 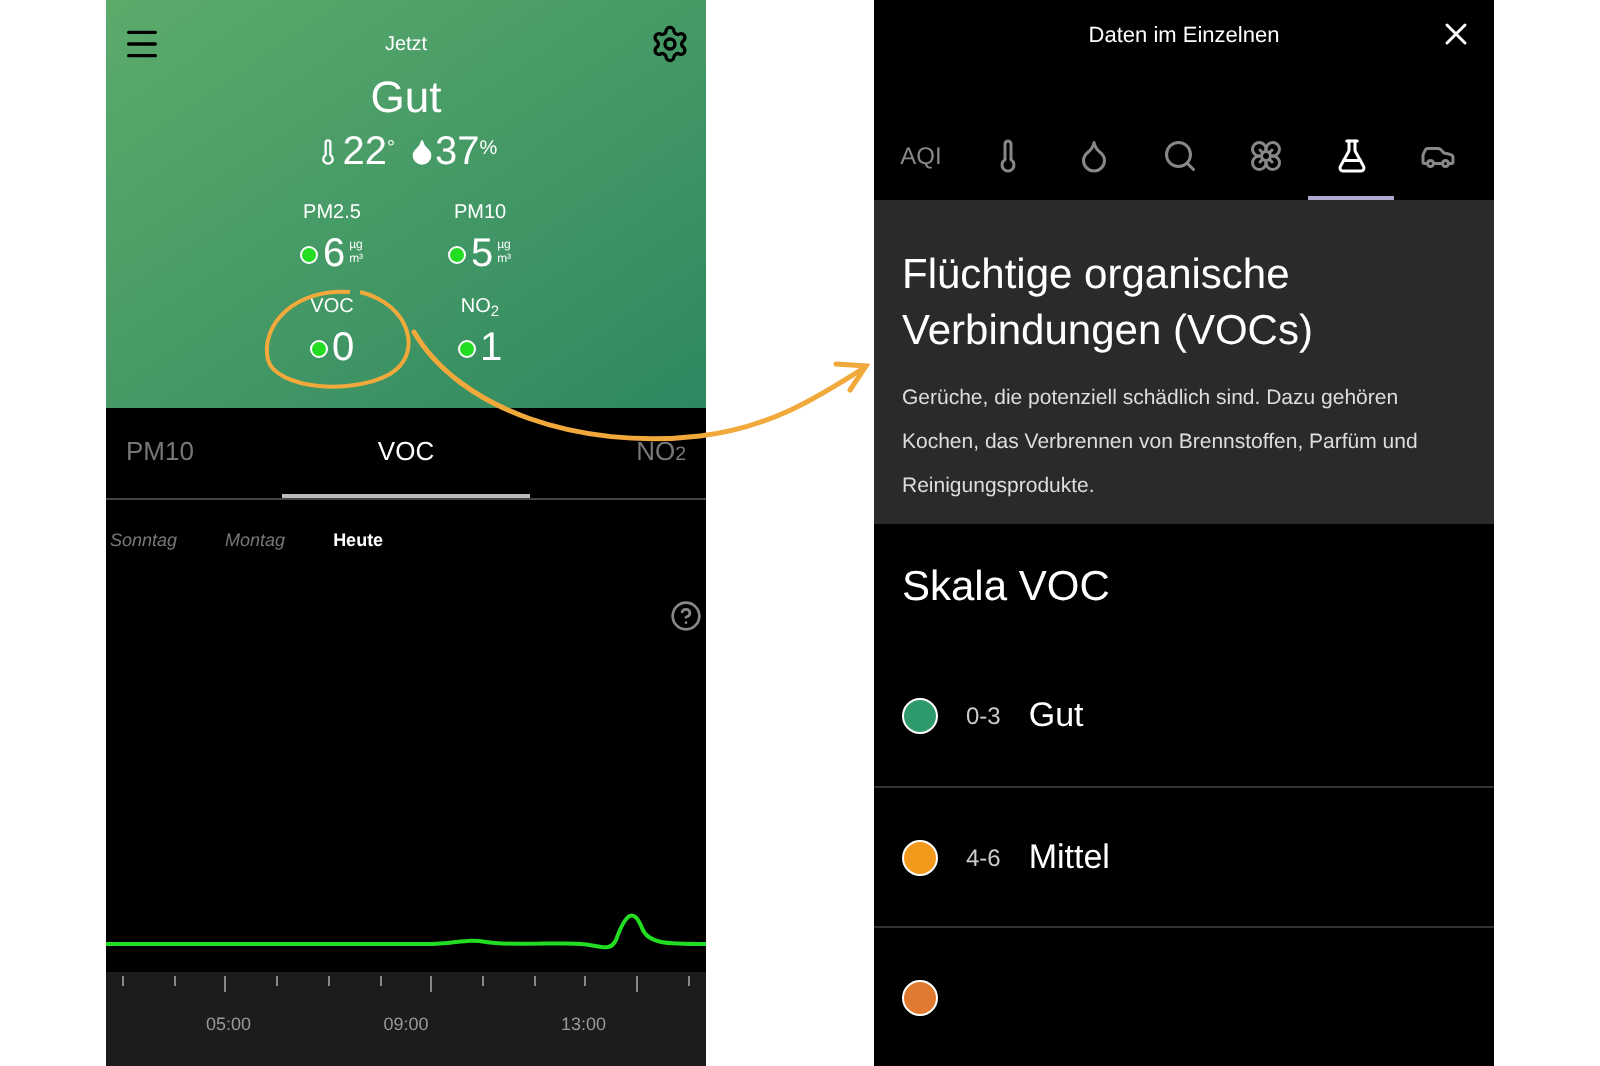 What do you see at coordinates (334, 254) in the screenshot?
I see `metric-value: 6` at bounding box center [334, 254].